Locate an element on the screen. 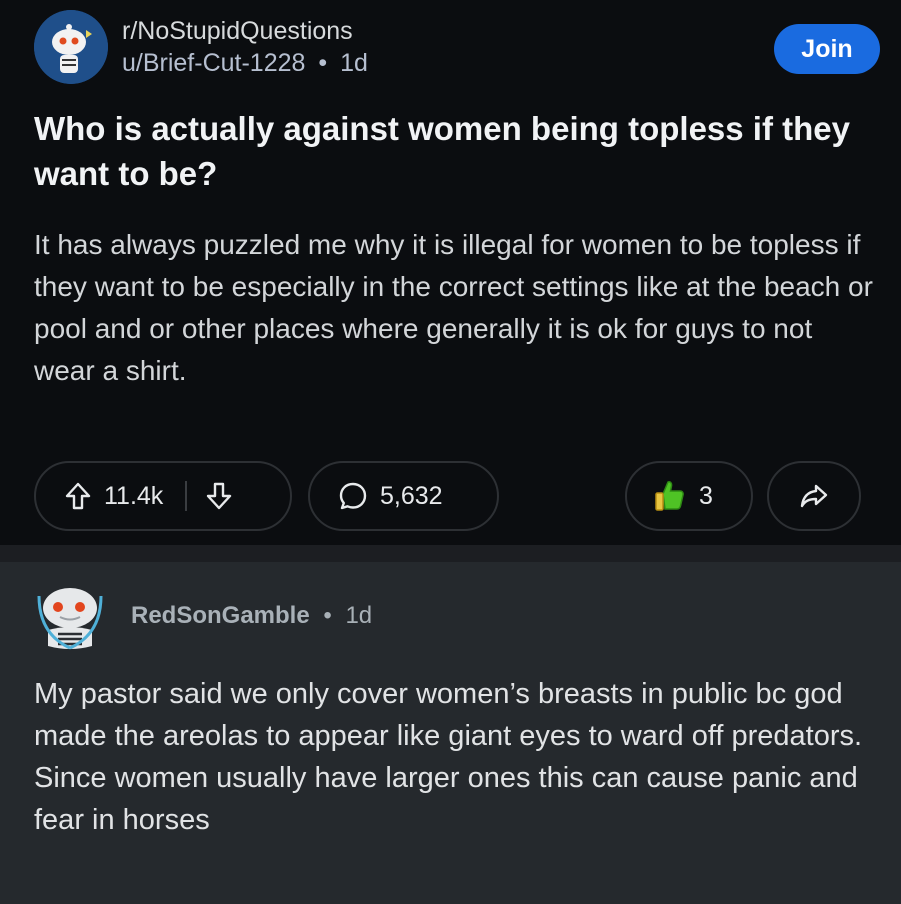  subreddit-name: r/NoStupidQuestions is located at coordinates (245, 31).